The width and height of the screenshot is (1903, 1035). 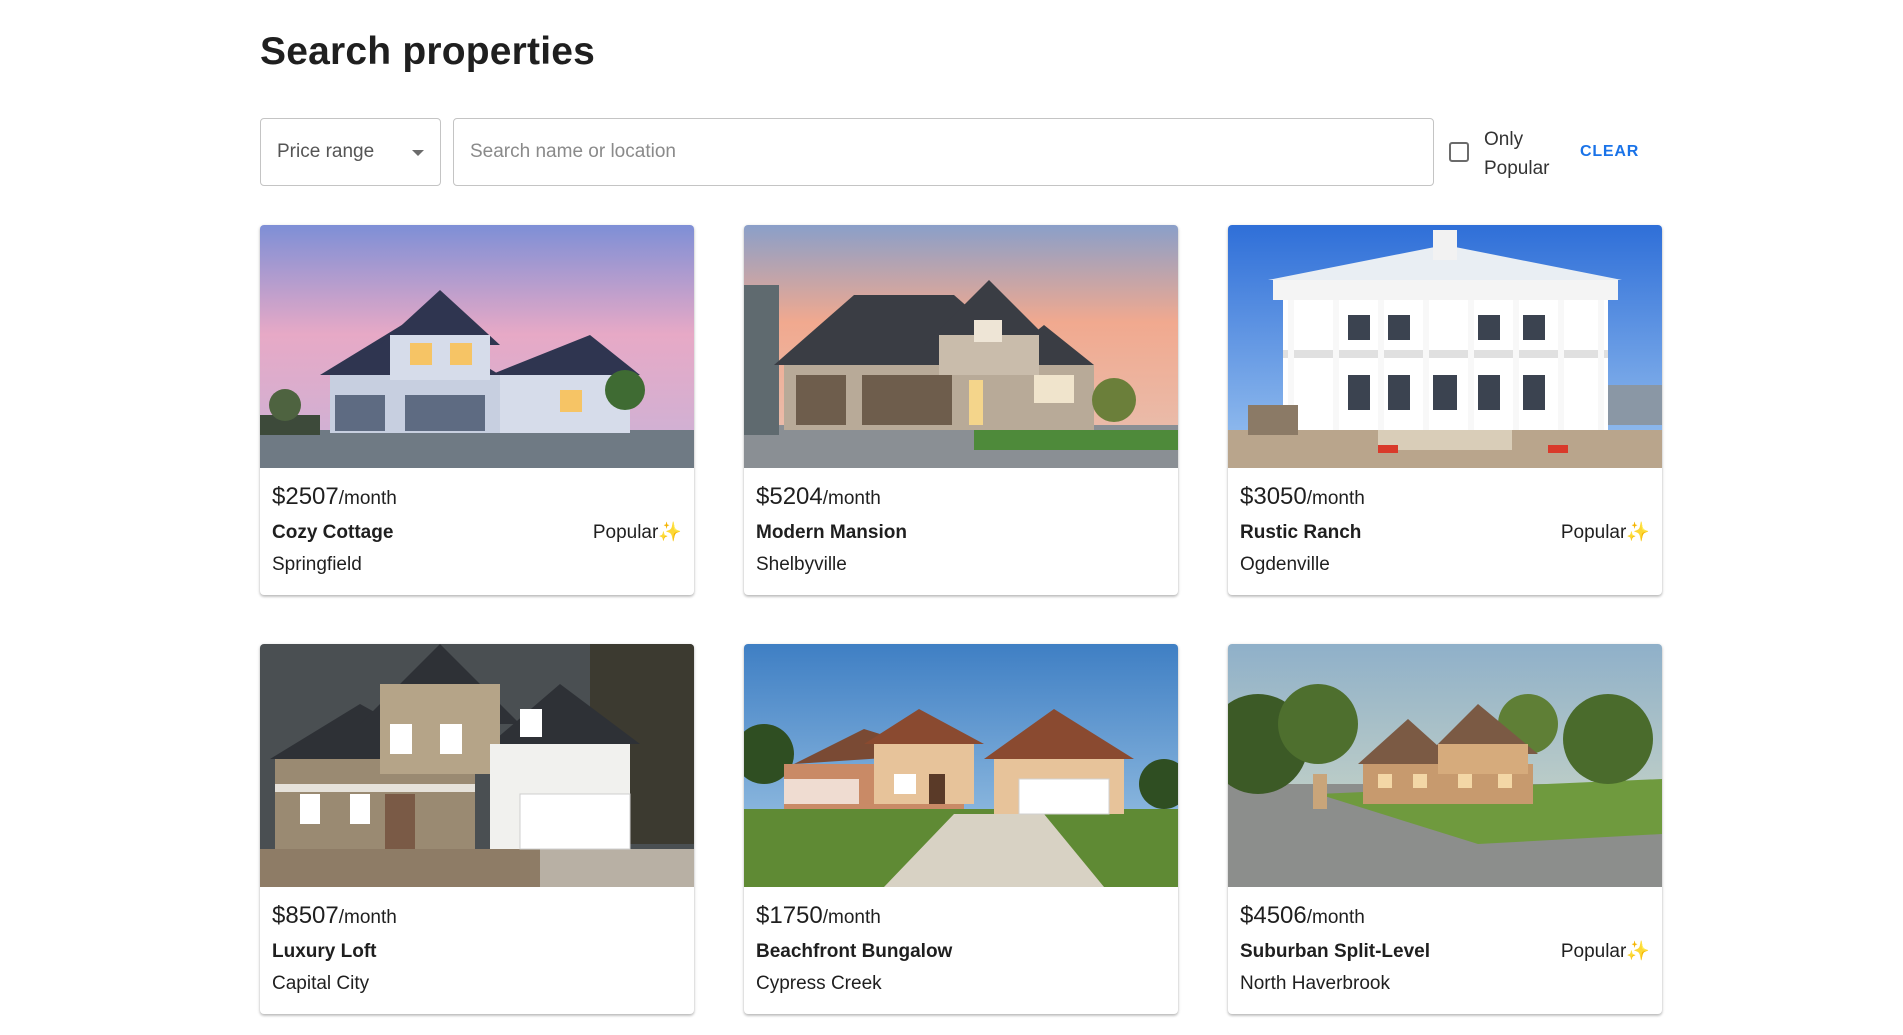 What do you see at coordinates (854, 951) in the screenshot?
I see `listing-name: Beachfront Bungalow` at bounding box center [854, 951].